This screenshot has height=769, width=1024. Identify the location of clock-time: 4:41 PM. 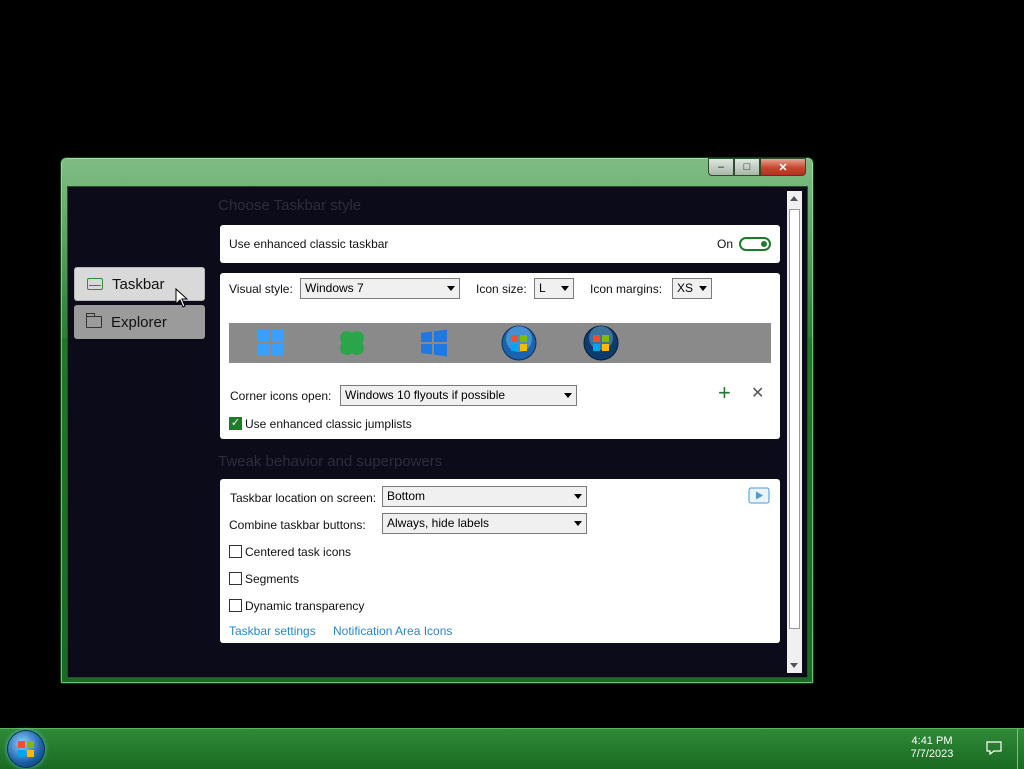
(932, 741).